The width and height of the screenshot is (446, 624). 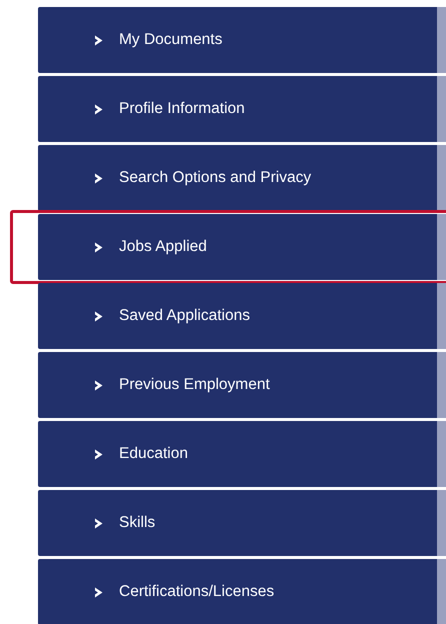 I want to click on menu-item: Saved Applications, so click(x=242, y=316).